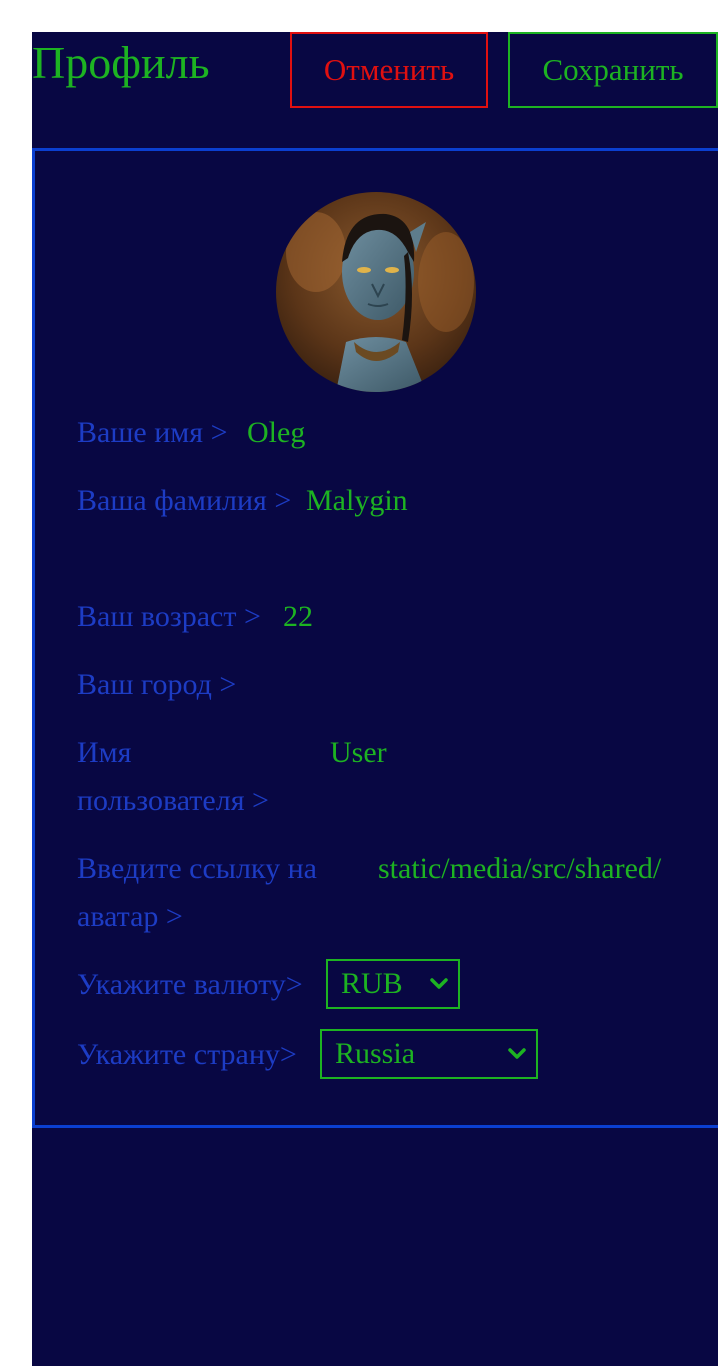  Describe the element at coordinates (447, 433) in the screenshot. I see `first-name-field: Oleg` at that location.